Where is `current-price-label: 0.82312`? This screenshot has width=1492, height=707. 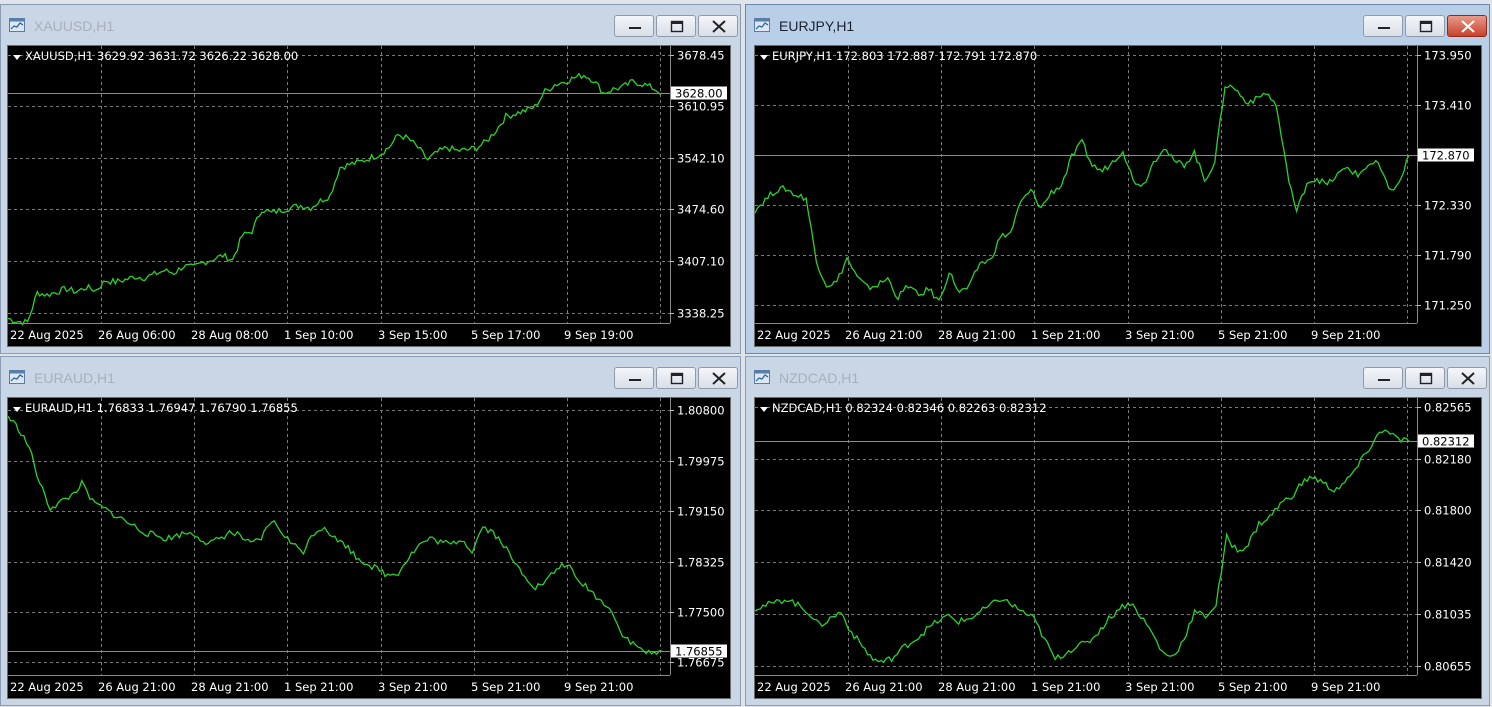 current-price-label: 0.82312 is located at coordinates (1446, 442).